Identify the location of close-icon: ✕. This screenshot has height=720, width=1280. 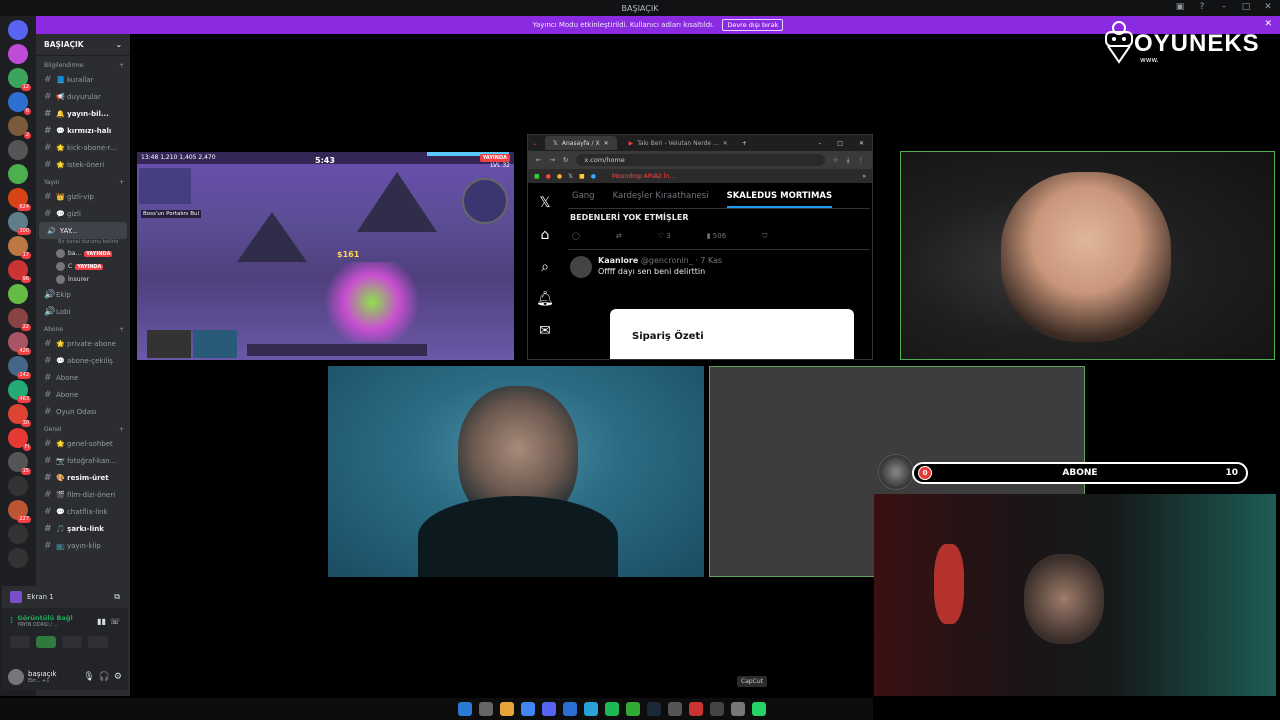
(606, 143).